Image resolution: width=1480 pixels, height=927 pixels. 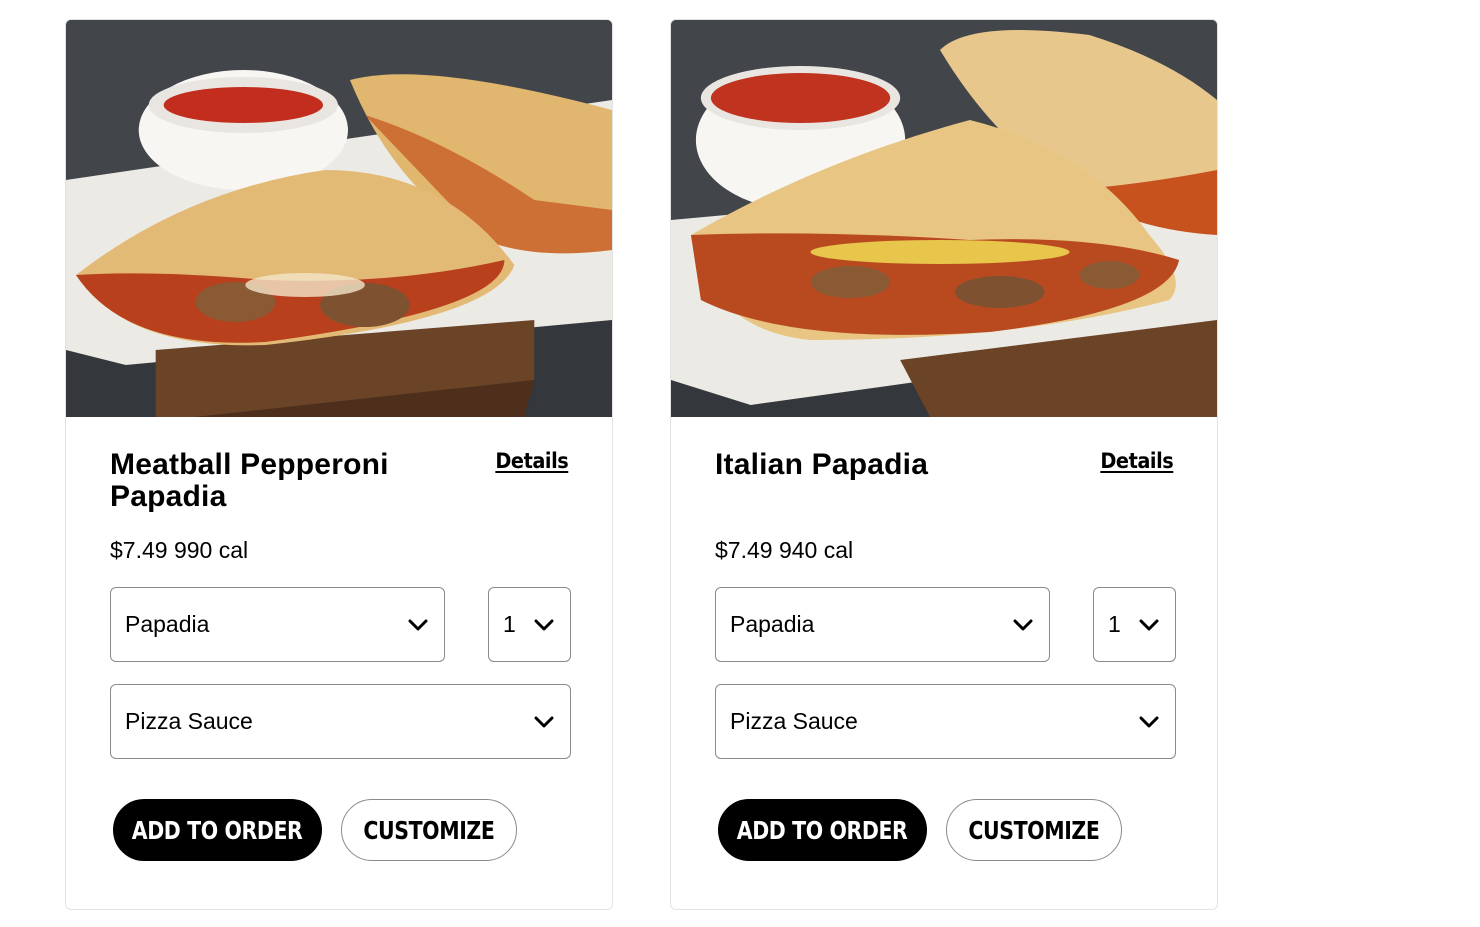 I want to click on product-title: Italian Papadia, so click(x=822, y=464).